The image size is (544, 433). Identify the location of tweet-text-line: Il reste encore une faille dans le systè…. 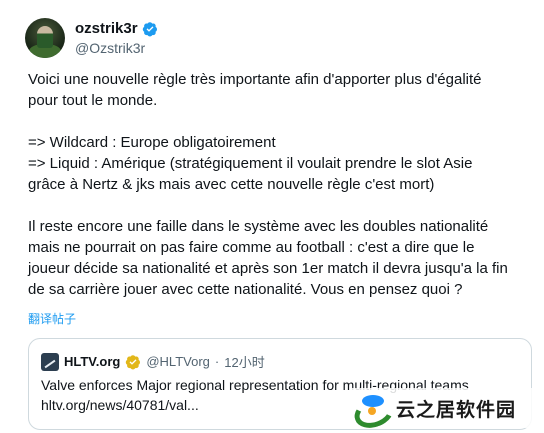
(258, 226).